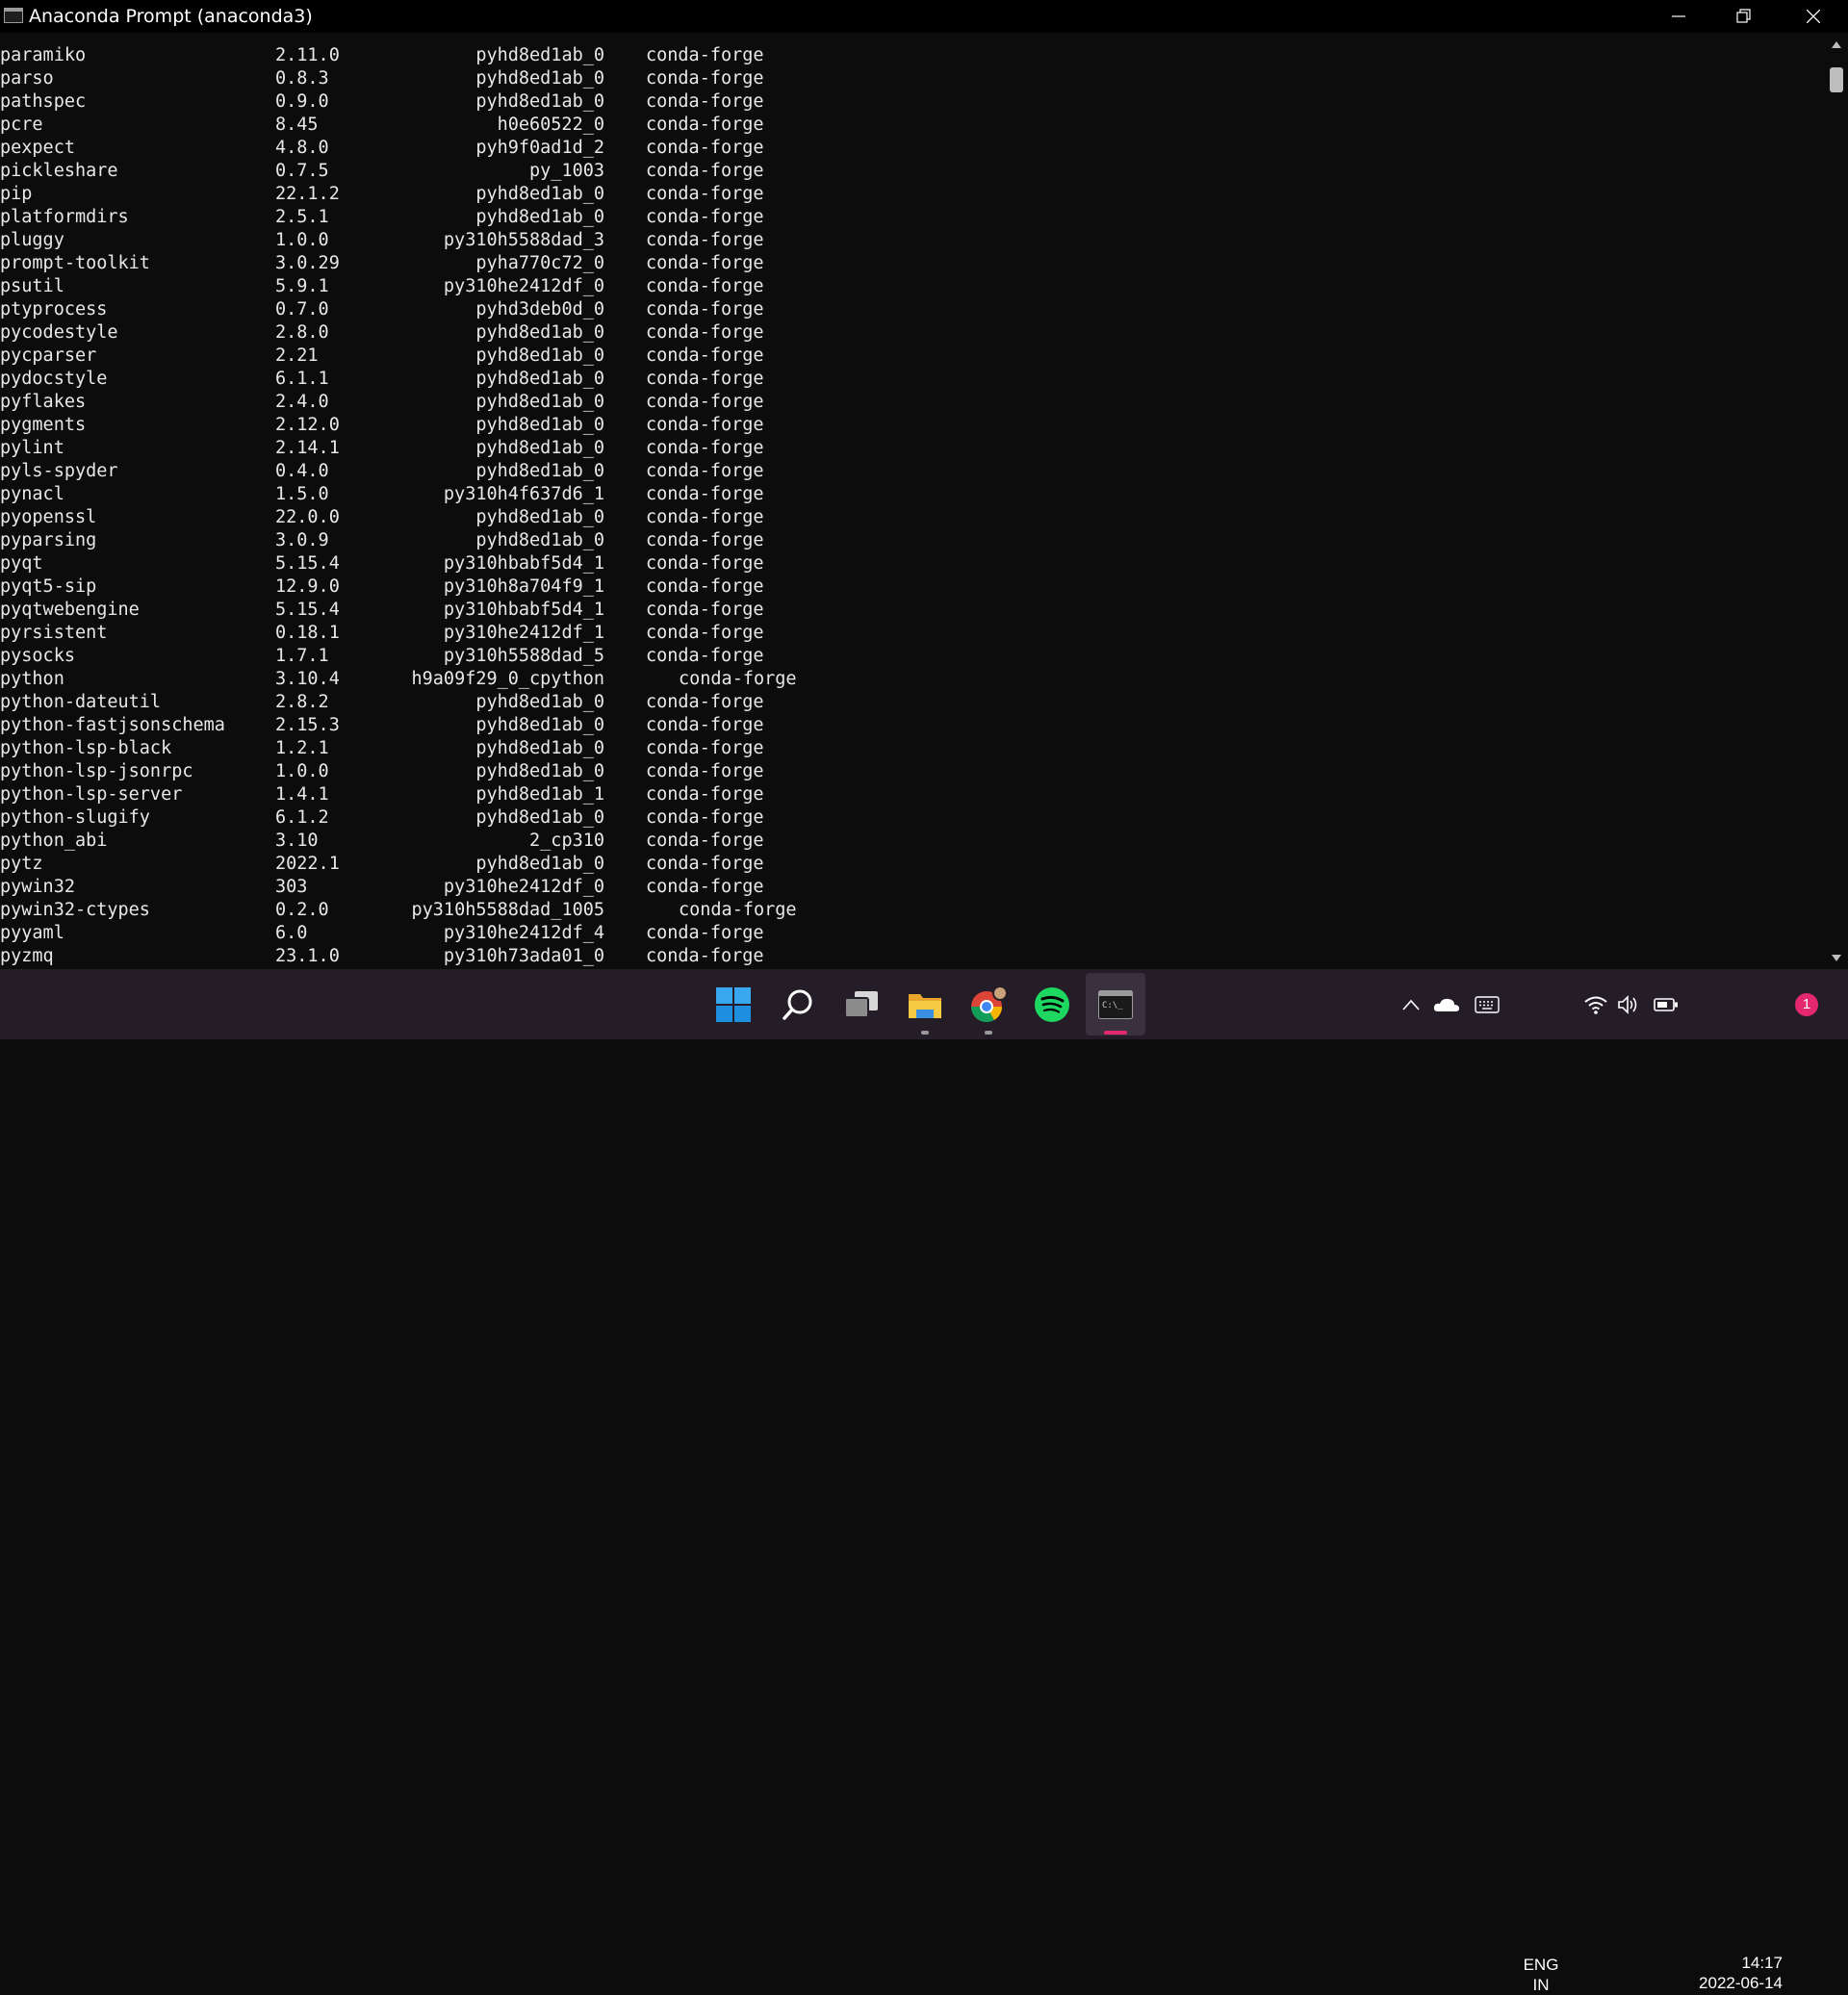 Image resolution: width=1848 pixels, height=1995 pixels. I want to click on package-version: 1.0.0, so click(302, 240).